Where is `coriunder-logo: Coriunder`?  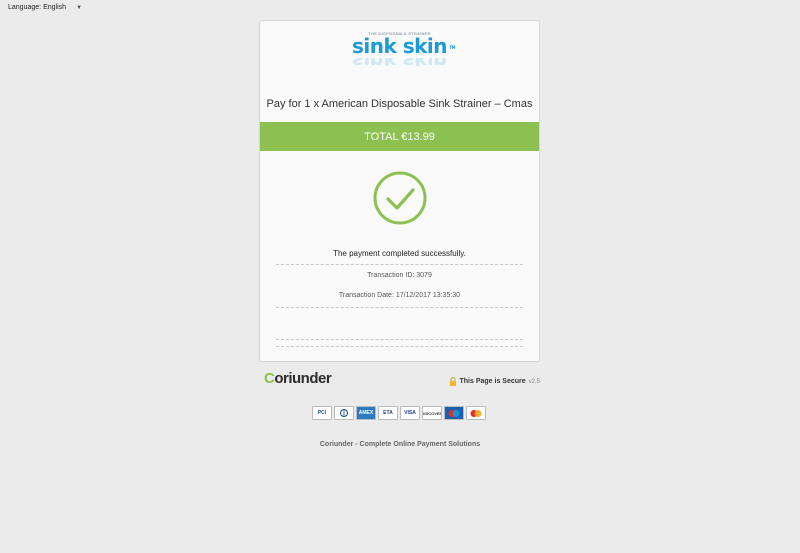 coriunder-logo: Coriunder is located at coordinates (298, 378).